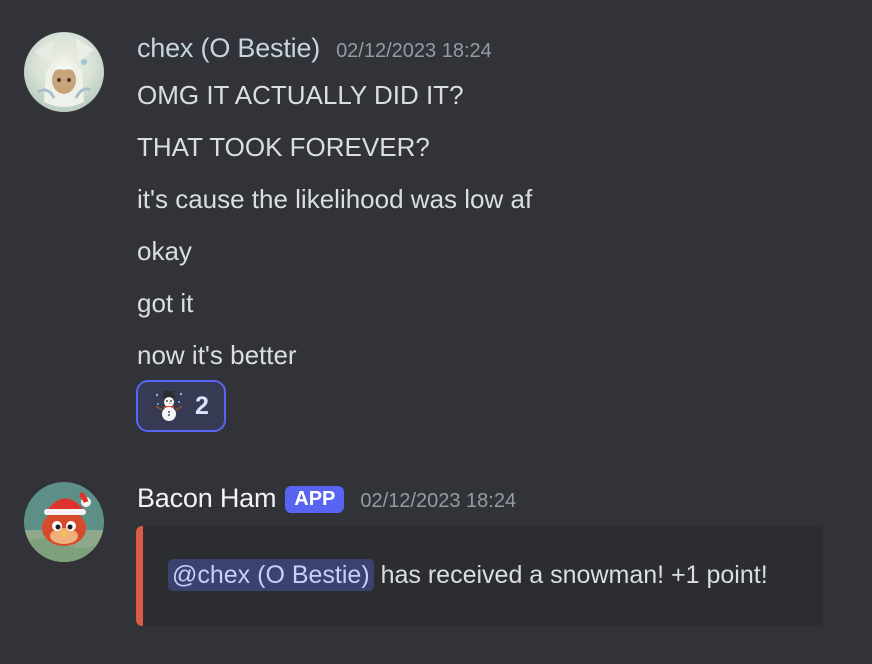 Image resolution: width=872 pixels, height=664 pixels. I want to click on snowman-icon, so click(169, 406).